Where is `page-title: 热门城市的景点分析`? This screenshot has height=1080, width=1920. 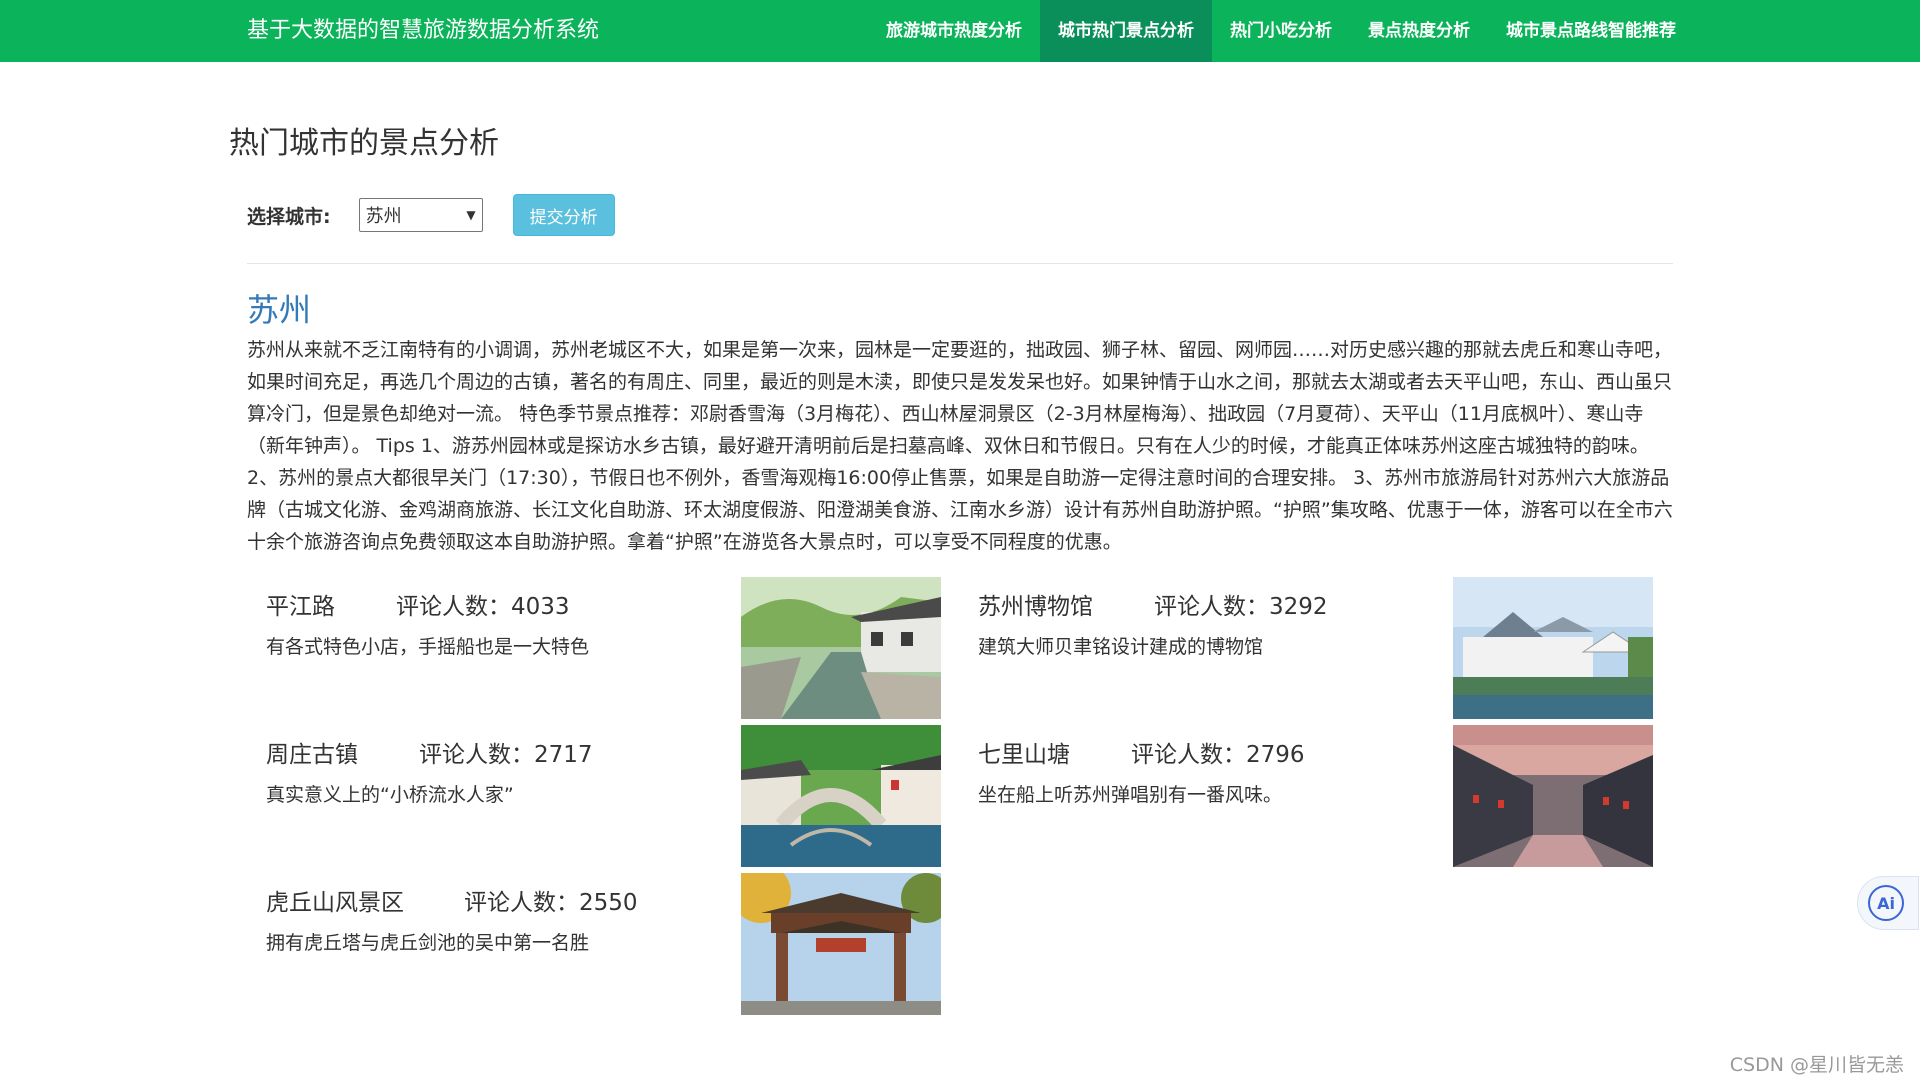 page-title: 热门城市的景点分析 is located at coordinates (364, 143).